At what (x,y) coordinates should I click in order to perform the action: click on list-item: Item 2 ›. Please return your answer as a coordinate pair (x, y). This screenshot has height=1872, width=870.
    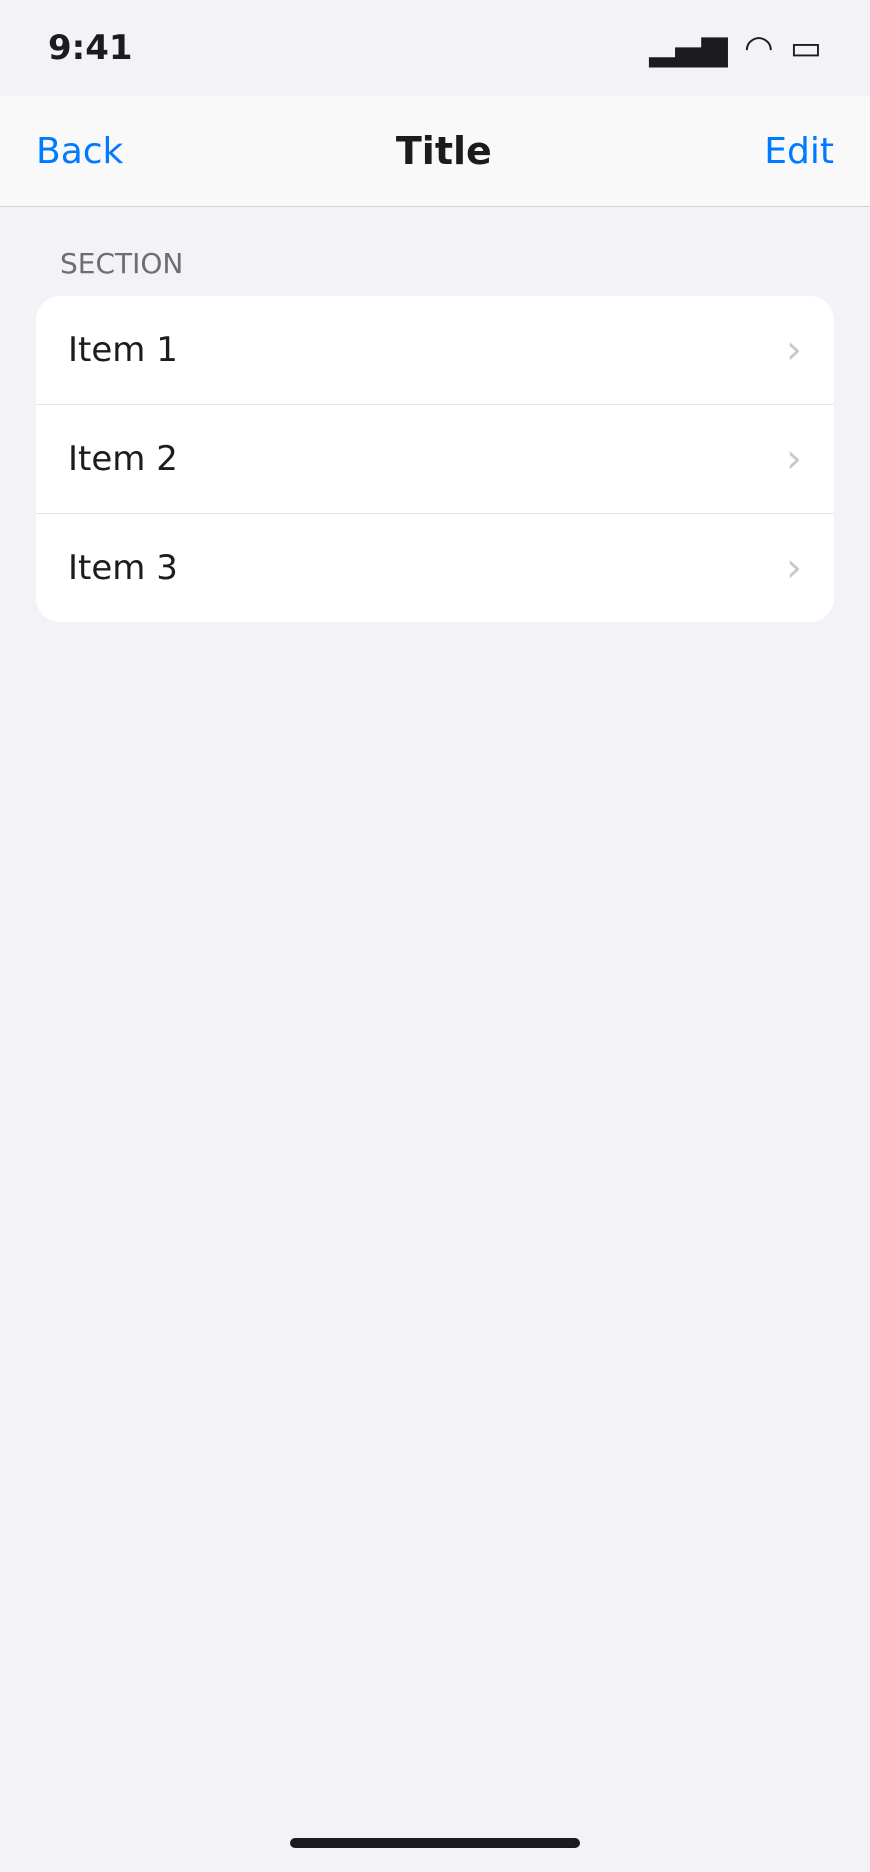
    Looking at the image, I should click on (435, 459).